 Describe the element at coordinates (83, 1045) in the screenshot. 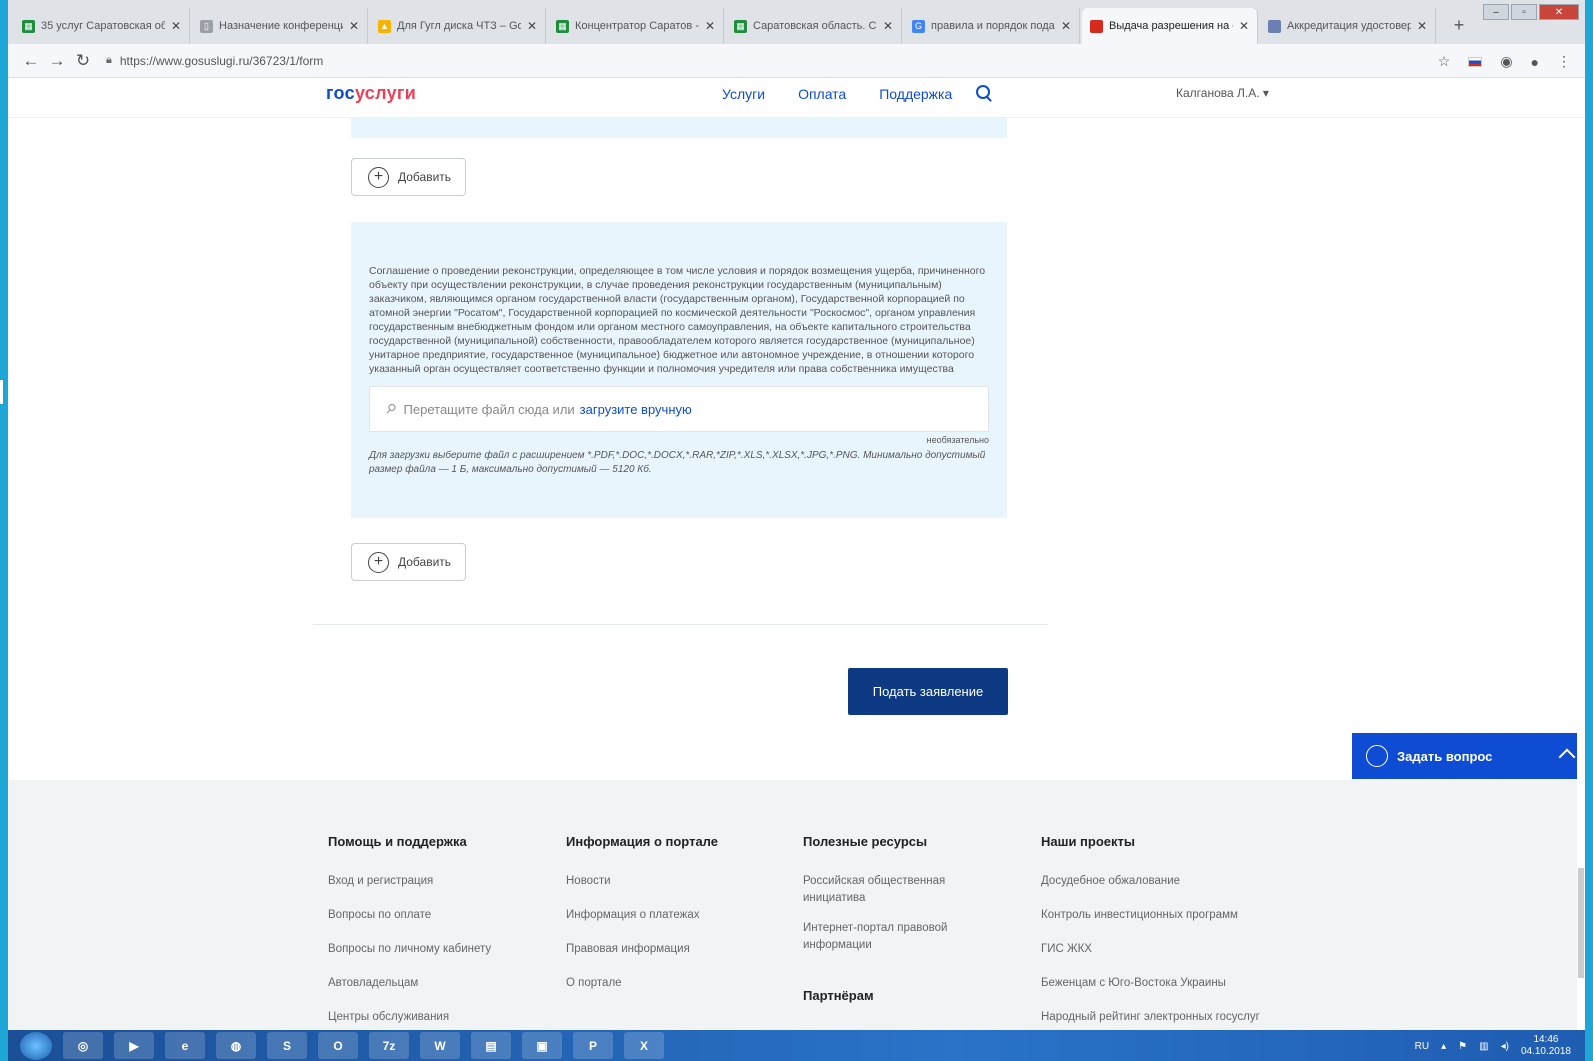

I see `chrome-icon: ◎` at that location.